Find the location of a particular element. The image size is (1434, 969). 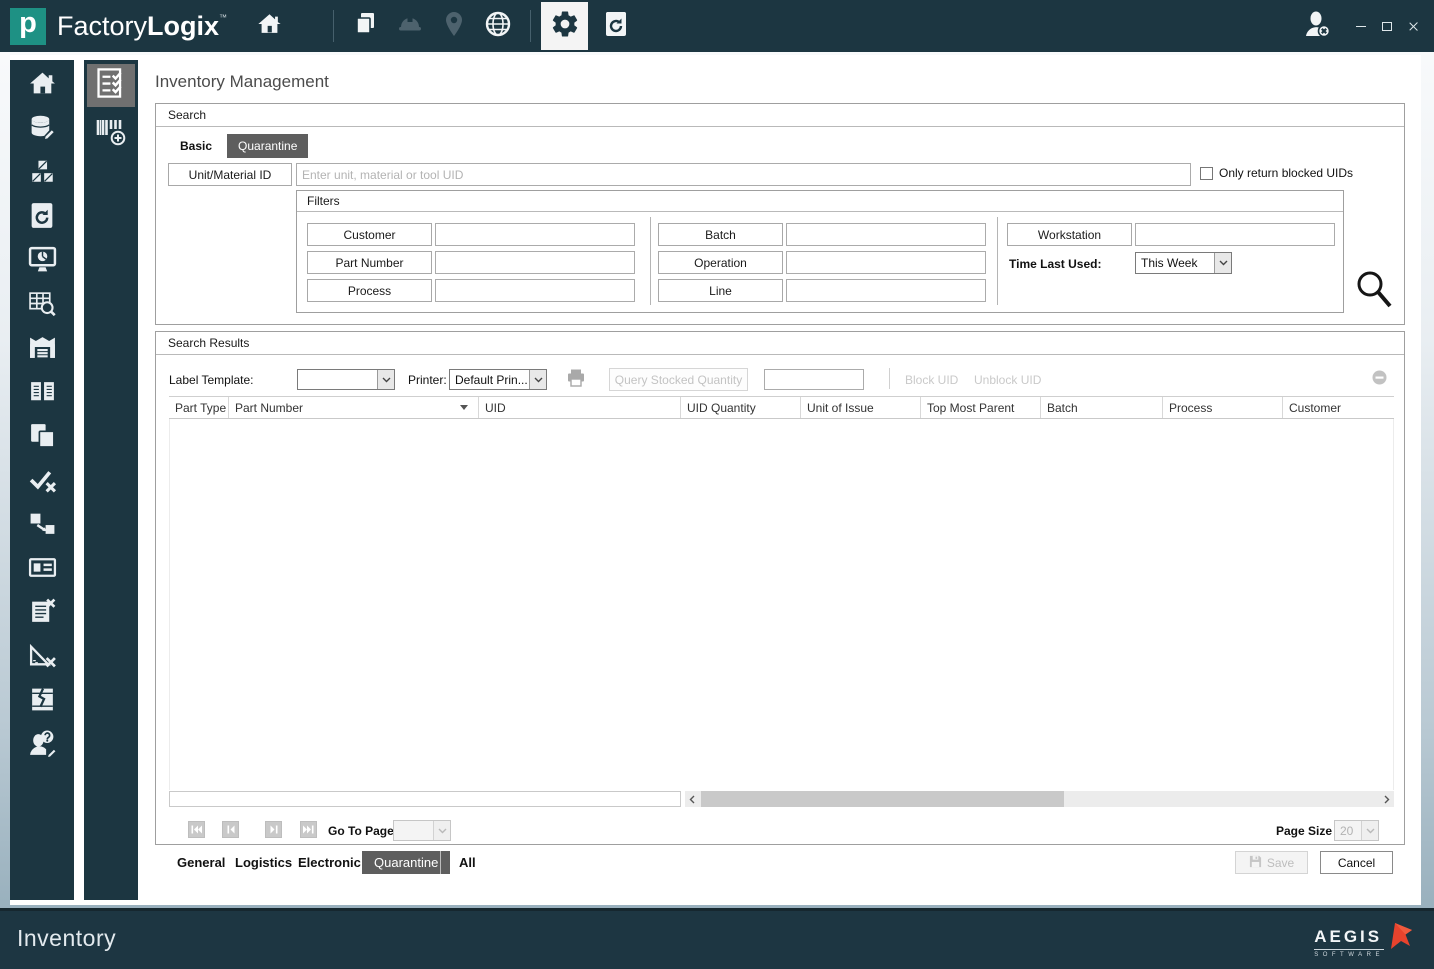

column-header-top-most-parent: Top Most Parent is located at coordinates (981, 407).